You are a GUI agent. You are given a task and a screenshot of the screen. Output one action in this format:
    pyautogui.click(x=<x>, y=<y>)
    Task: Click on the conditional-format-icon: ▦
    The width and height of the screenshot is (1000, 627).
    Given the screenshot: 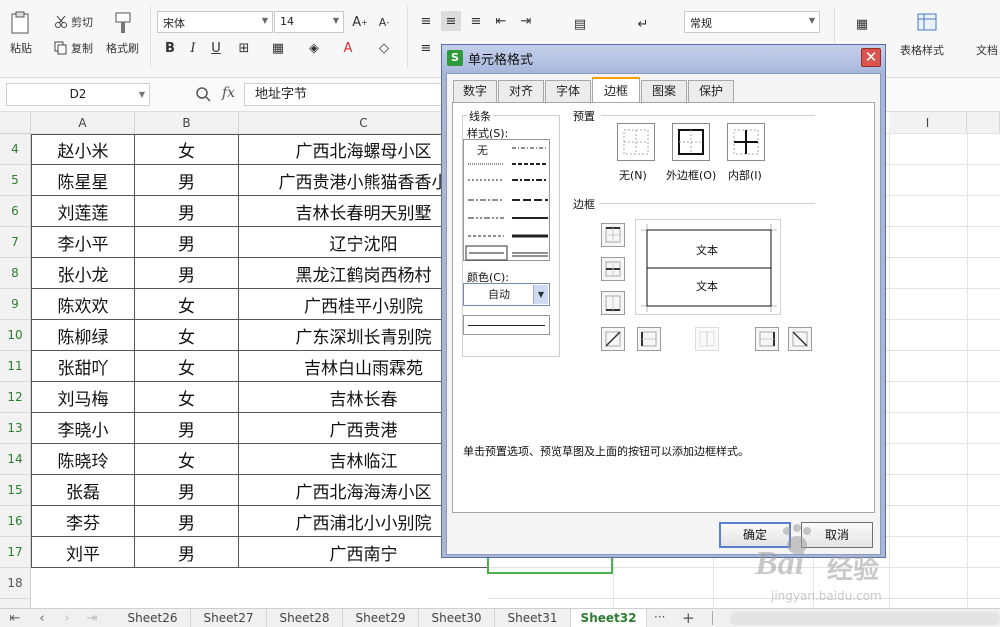 What is the action you would take?
    pyautogui.click(x=862, y=24)
    